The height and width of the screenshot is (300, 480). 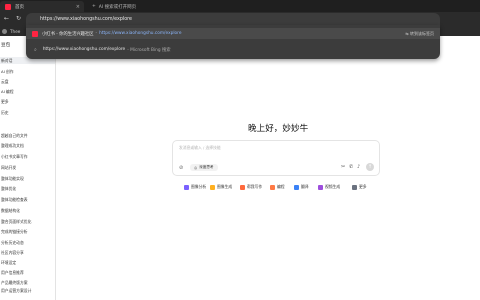 I want to click on image-gen-icon, so click(x=212, y=187).